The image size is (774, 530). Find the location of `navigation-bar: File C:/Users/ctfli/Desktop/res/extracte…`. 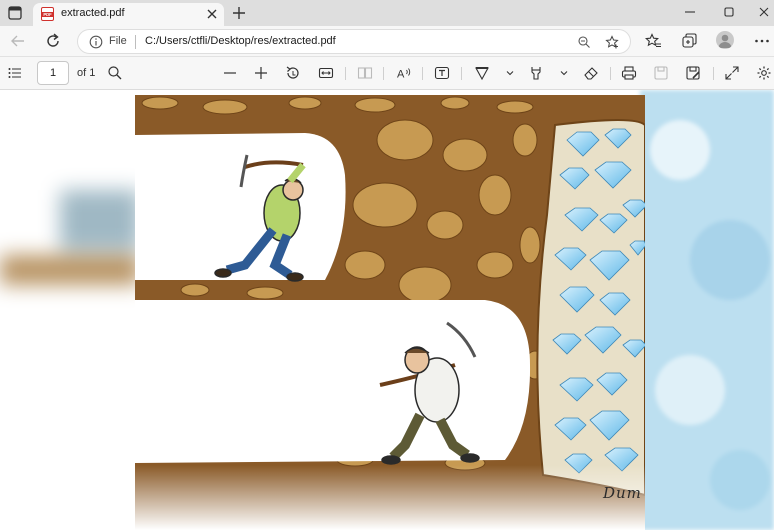

navigation-bar: File C:/Users/ctfli/Desktop/res/extracte… is located at coordinates (387, 41).